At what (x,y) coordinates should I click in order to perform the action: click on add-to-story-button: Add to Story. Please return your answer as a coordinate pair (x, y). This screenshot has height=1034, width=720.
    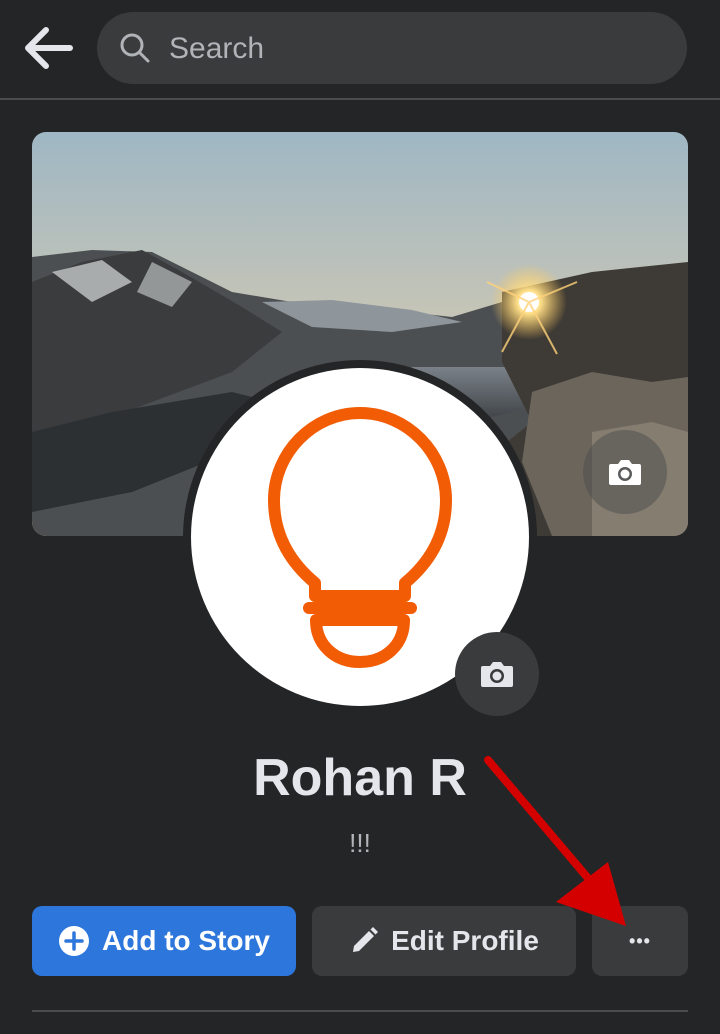
    Looking at the image, I should click on (164, 941).